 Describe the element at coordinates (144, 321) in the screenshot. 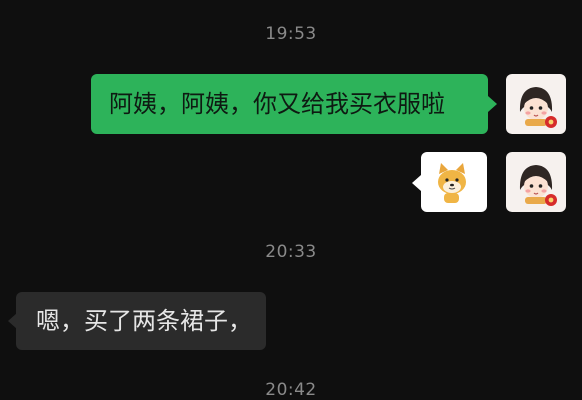

I see `message-text: 嗯，买了两条裙子，` at that location.